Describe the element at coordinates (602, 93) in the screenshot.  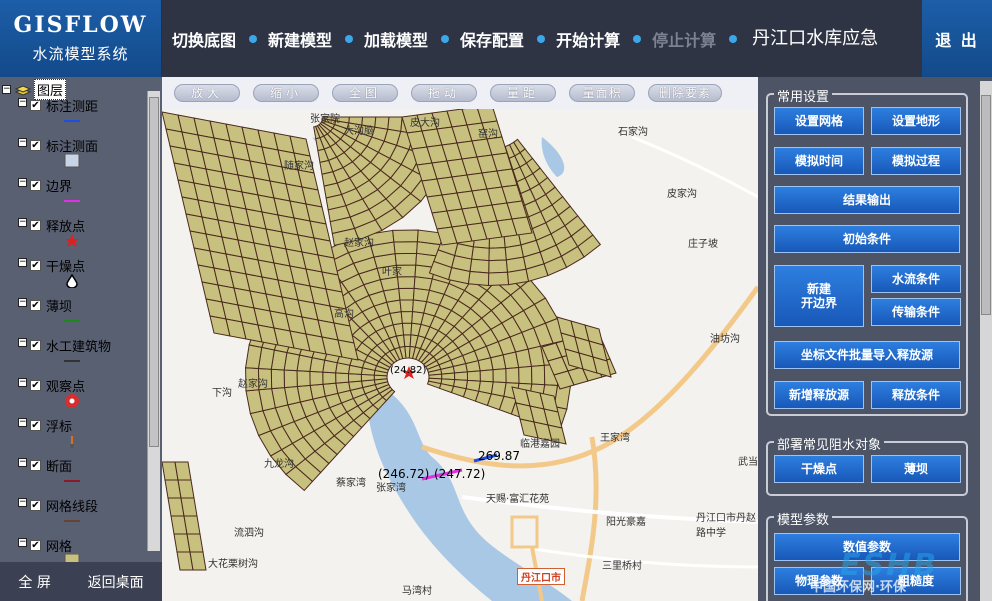
I see `measure-area-button: 量面积` at that location.